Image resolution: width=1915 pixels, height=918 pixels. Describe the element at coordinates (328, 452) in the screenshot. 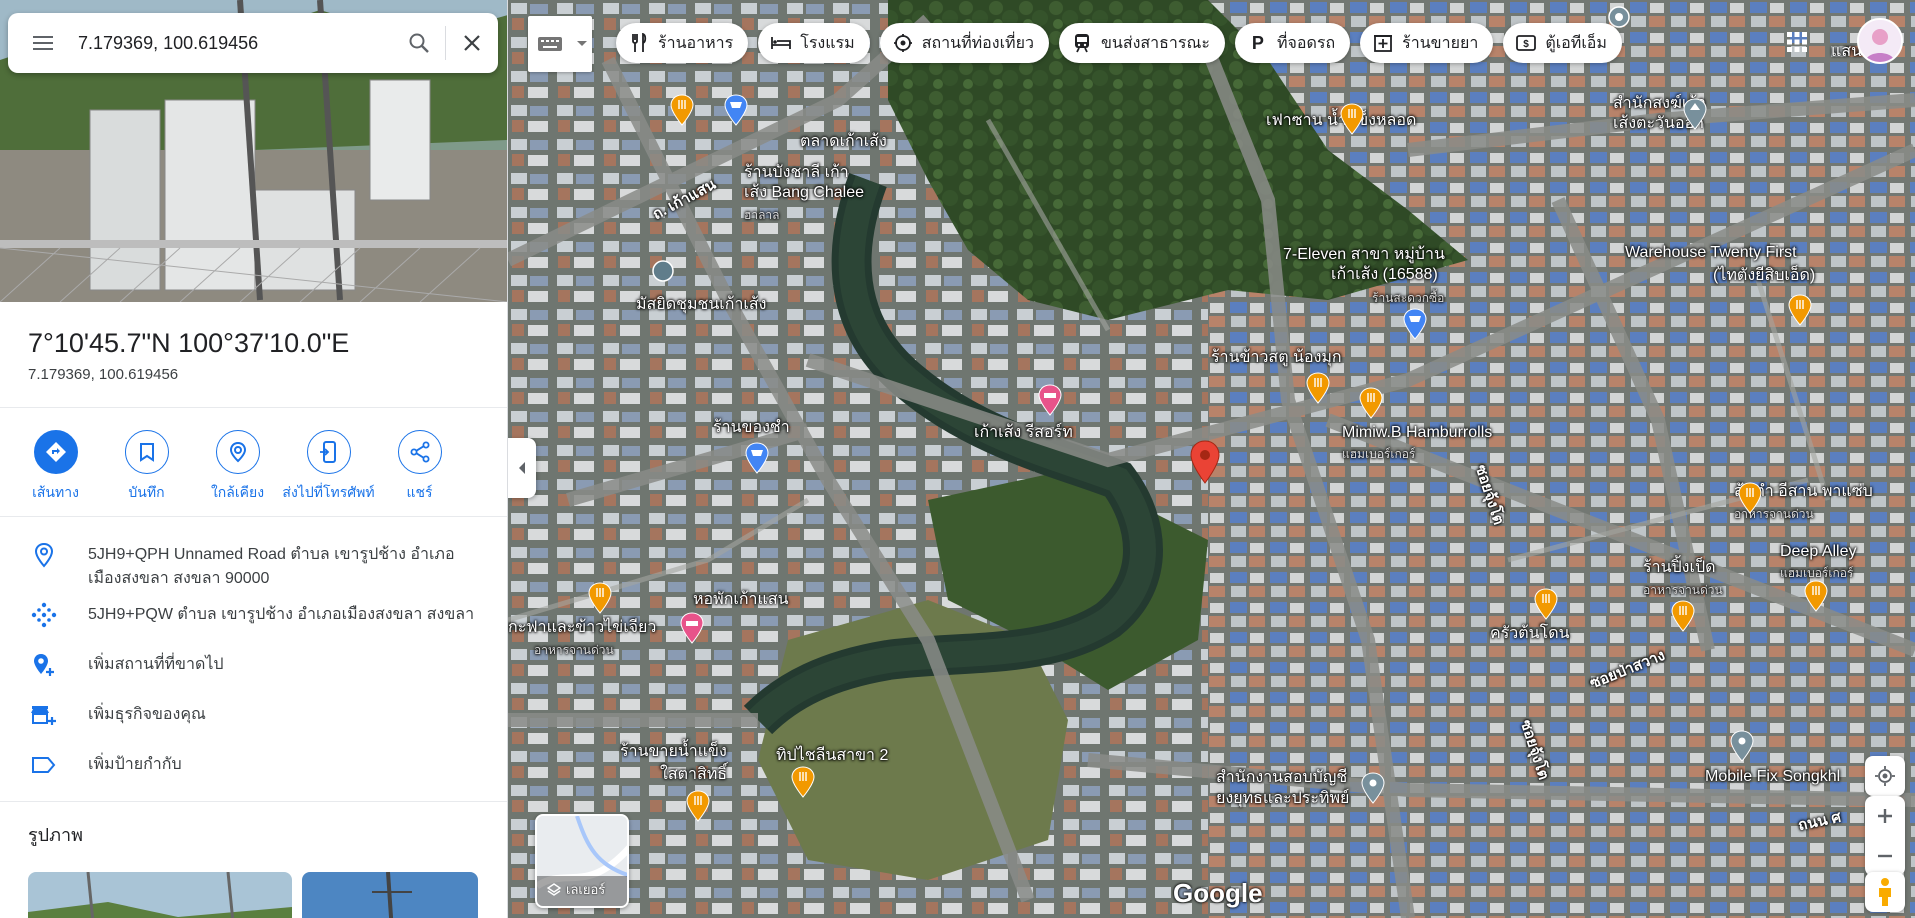

I see `send-circle` at that location.